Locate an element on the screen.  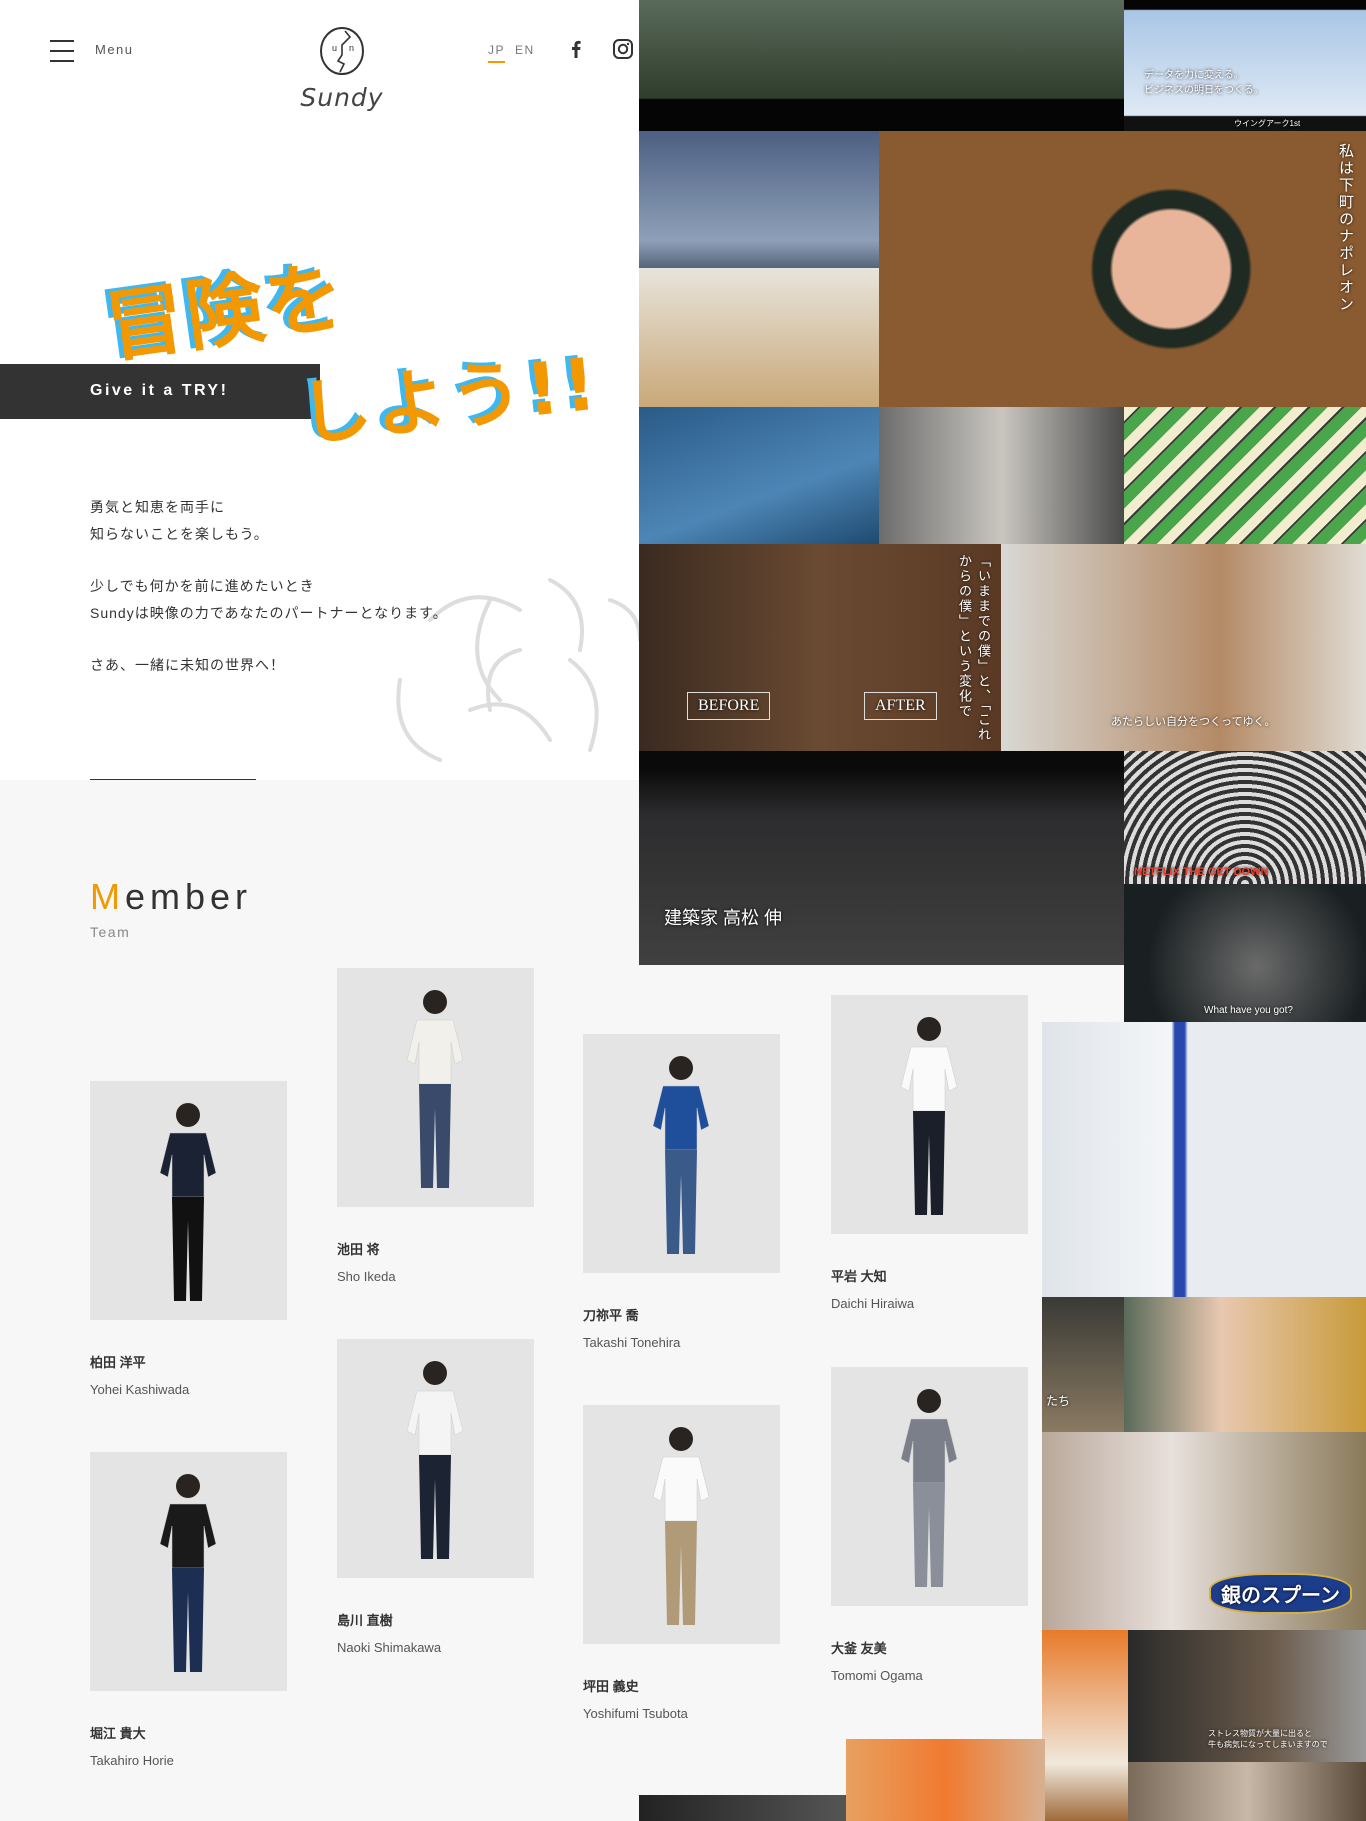
member-name-en: Daichi Hiraiwa is located at coordinates (873, 1303).